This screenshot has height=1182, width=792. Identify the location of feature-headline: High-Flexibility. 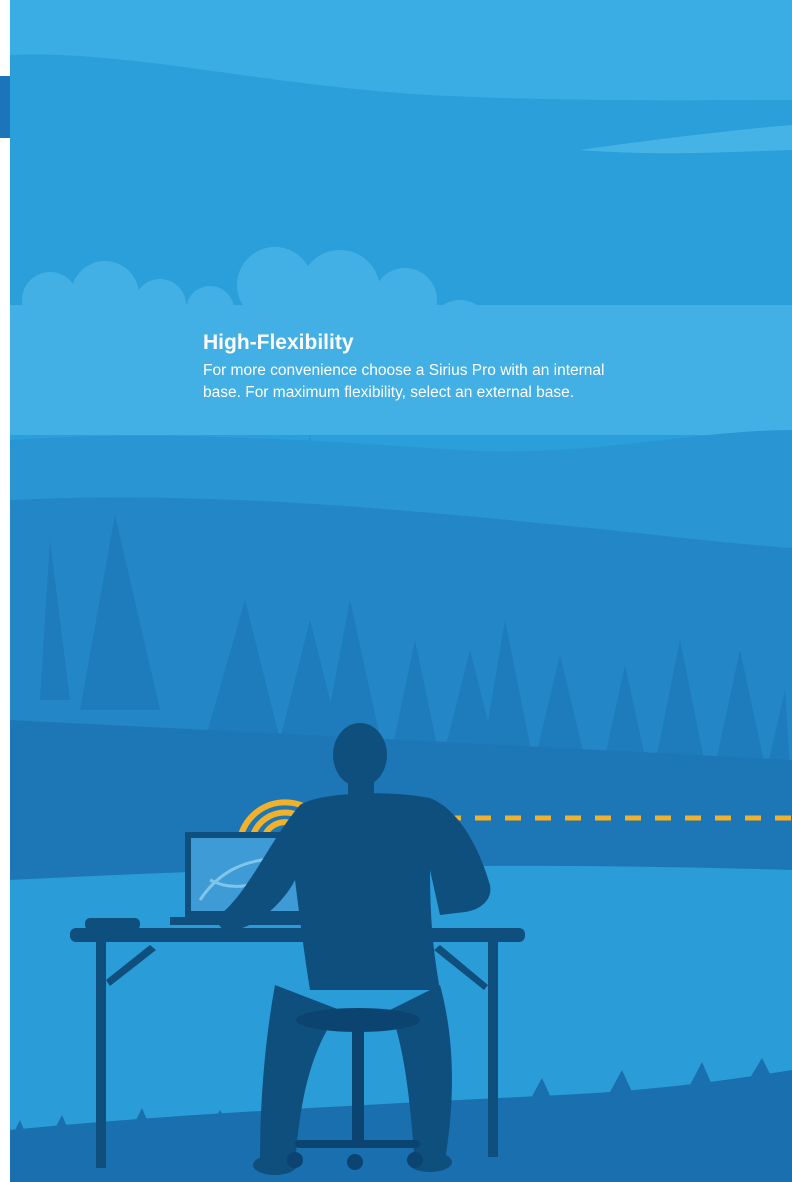
(278, 342).